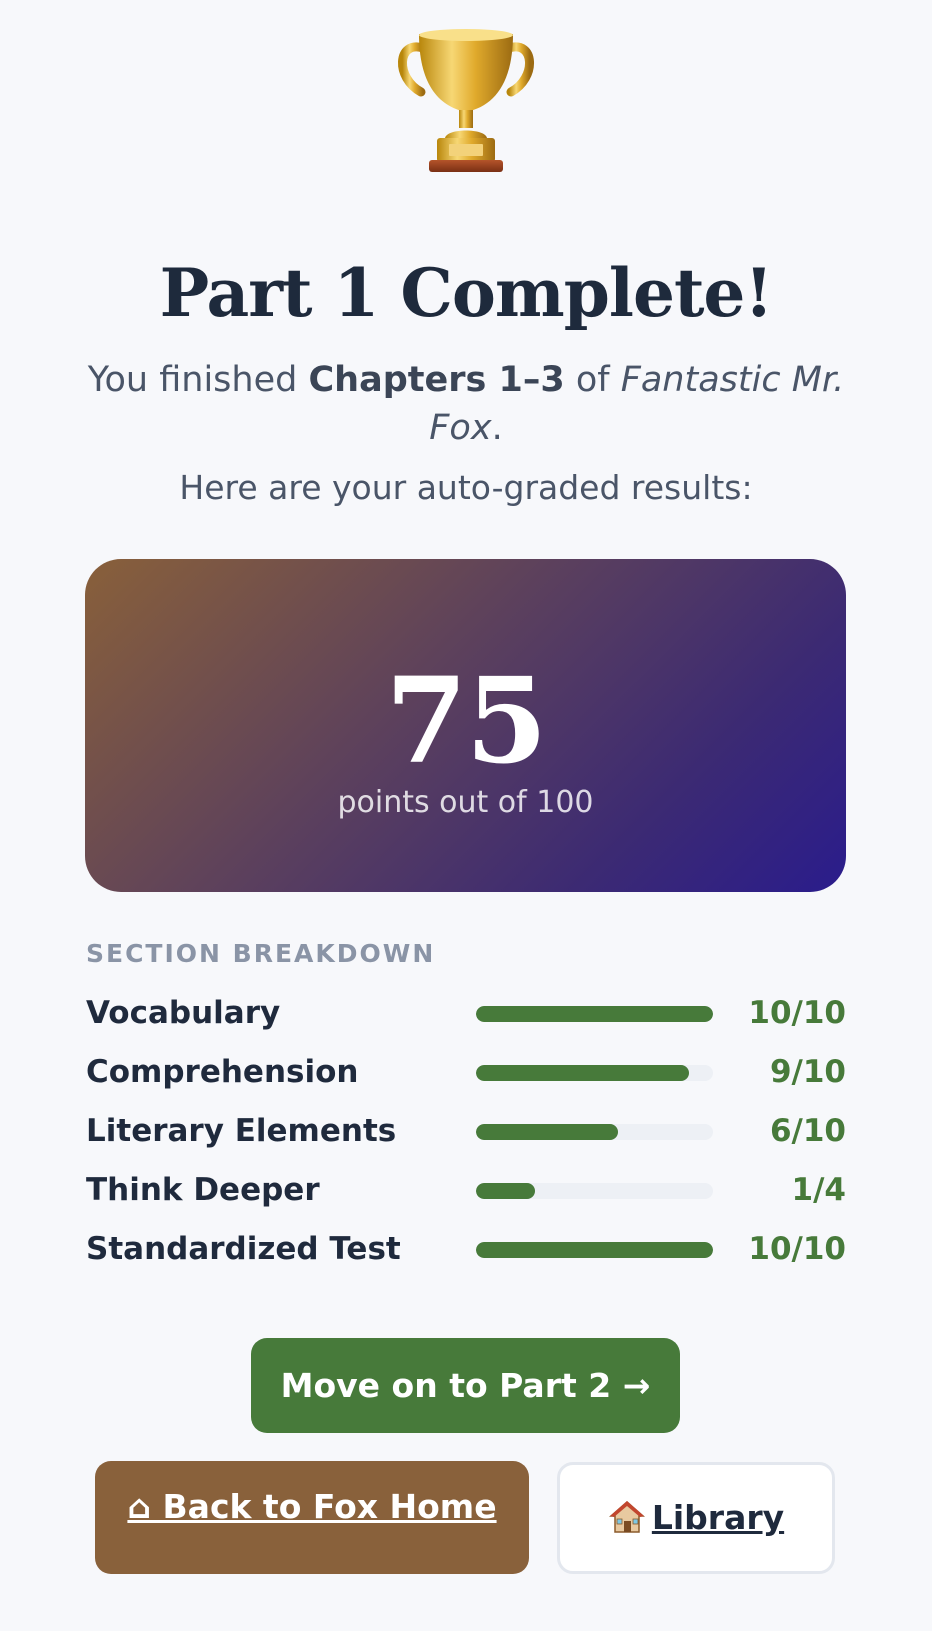  Describe the element at coordinates (807, 1131) in the screenshot. I see `section-score: 6/10` at that location.